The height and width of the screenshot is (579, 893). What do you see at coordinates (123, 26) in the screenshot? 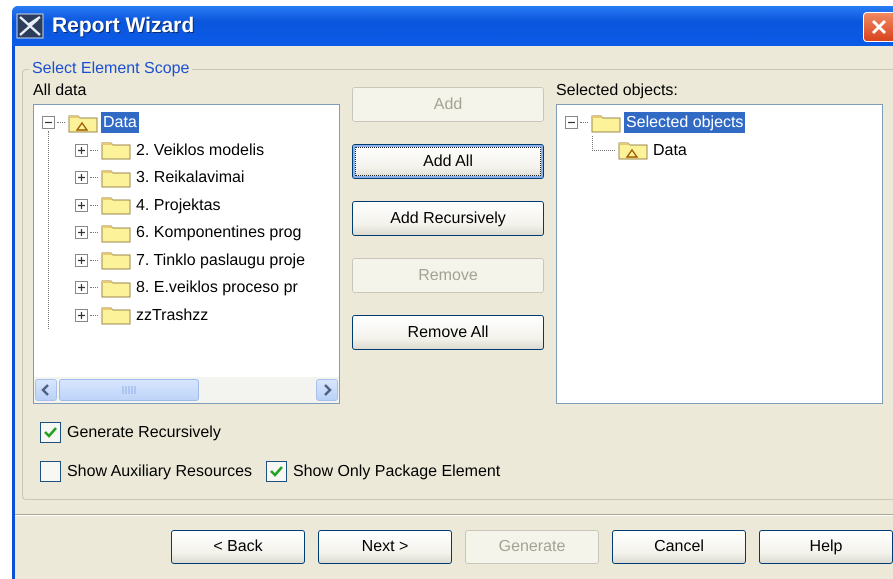
I see `window-title: Report Wizard` at bounding box center [123, 26].